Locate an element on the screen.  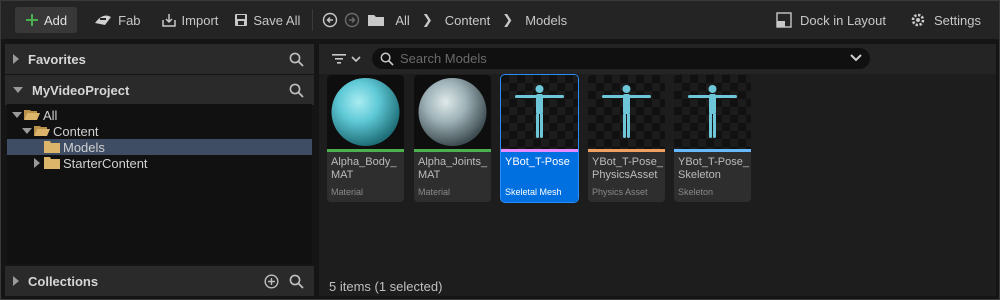
tree-label: All is located at coordinates (50, 115).